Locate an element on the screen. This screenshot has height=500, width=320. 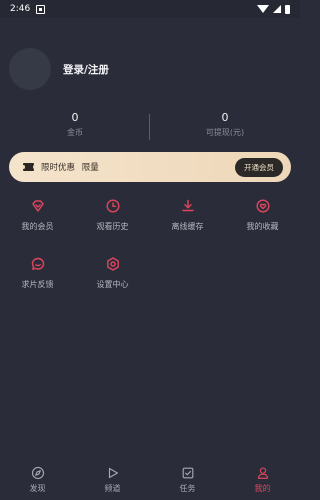
user-icon is located at coordinates (262, 473).